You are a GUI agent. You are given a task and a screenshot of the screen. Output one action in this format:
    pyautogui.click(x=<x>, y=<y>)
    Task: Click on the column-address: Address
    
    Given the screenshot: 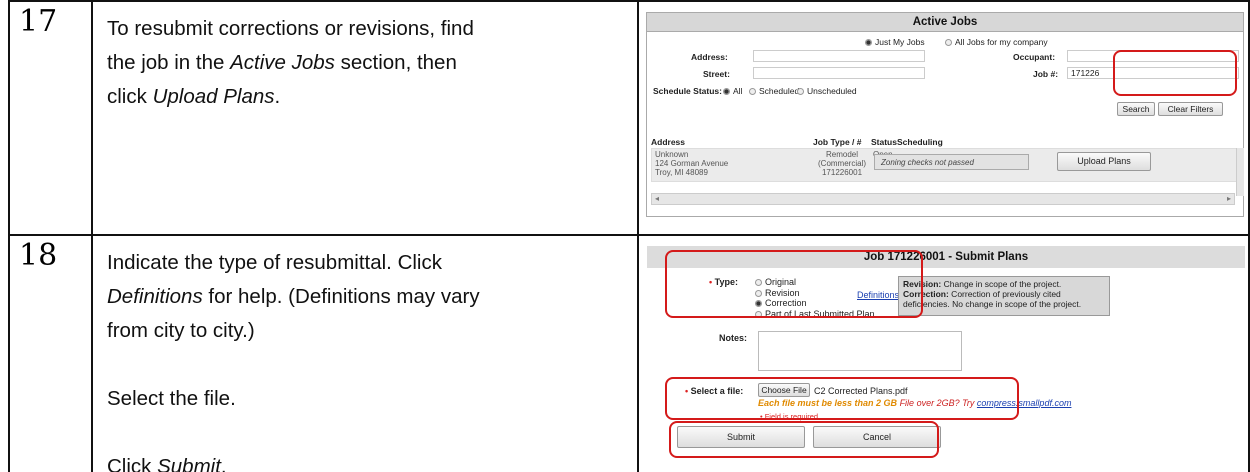 What is the action you would take?
    pyautogui.click(x=668, y=142)
    